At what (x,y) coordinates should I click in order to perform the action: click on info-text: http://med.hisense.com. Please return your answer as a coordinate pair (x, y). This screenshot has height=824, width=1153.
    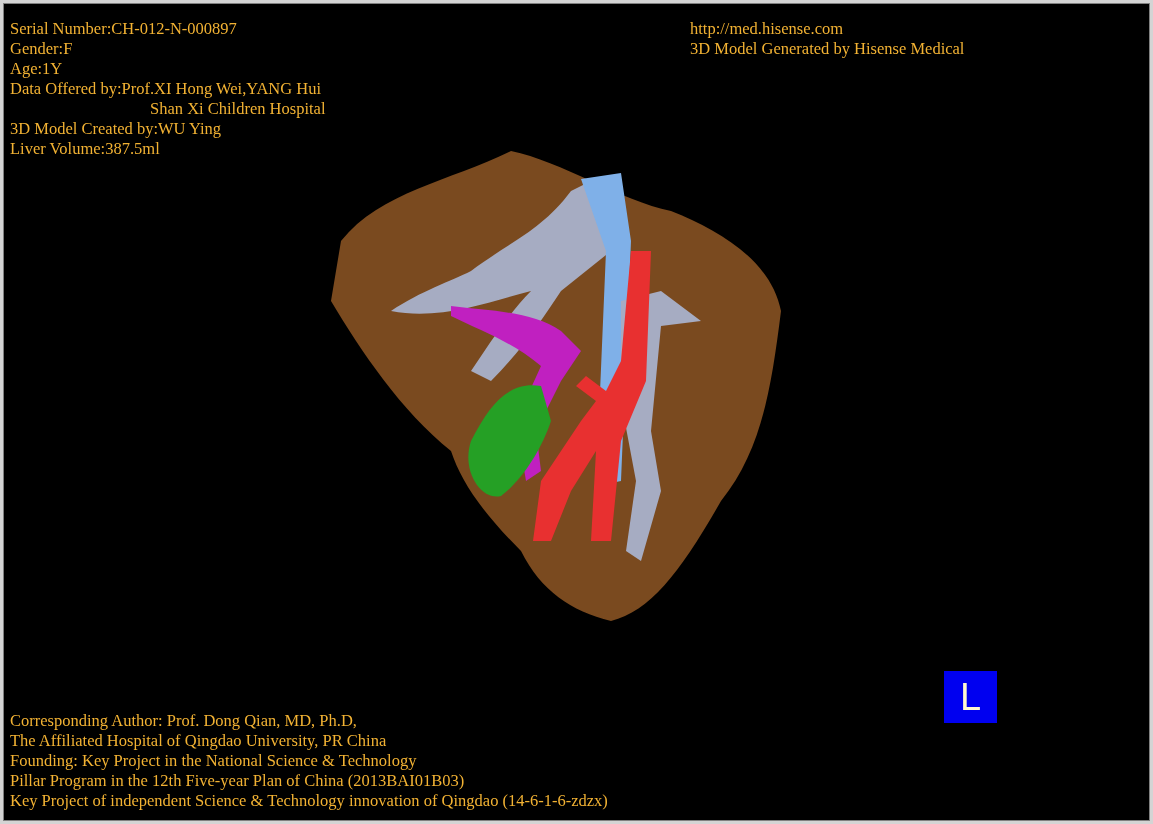
    Looking at the image, I should click on (767, 29).